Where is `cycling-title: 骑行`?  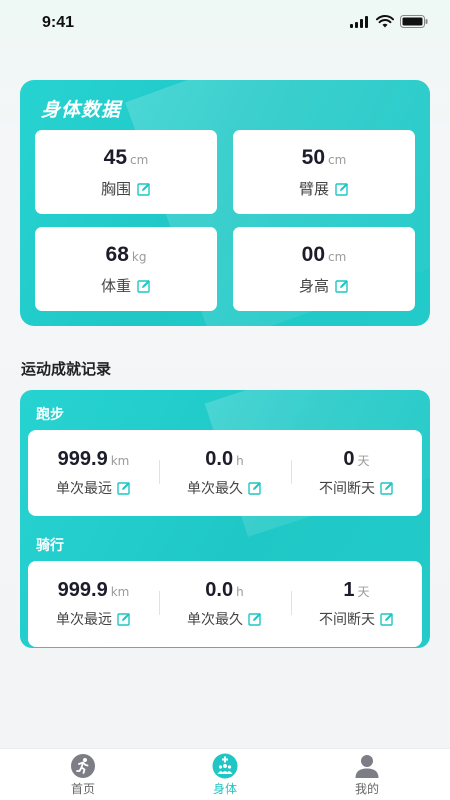
cycling-title: 骑行 is located at coordinates (50, 546).